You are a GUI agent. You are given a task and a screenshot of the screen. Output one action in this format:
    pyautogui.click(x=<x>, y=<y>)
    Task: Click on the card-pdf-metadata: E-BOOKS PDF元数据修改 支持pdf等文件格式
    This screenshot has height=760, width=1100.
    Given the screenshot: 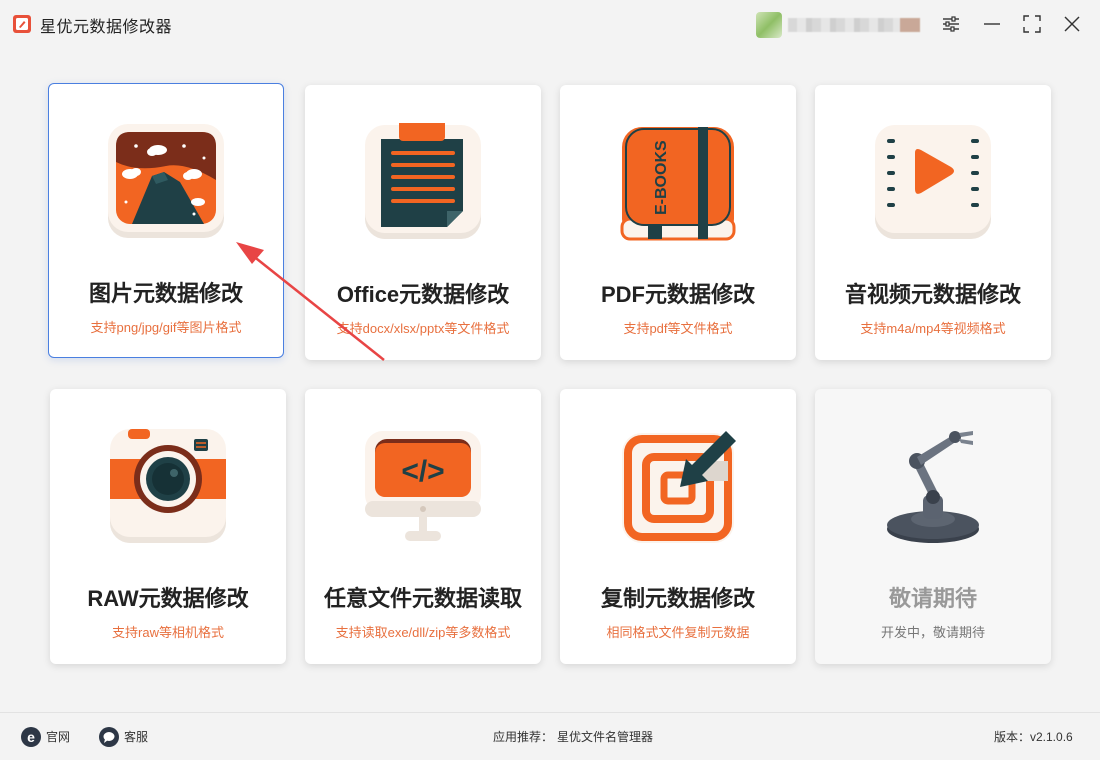 What is the action you would take?
    pyautogui.click(x=678, y=222)
    